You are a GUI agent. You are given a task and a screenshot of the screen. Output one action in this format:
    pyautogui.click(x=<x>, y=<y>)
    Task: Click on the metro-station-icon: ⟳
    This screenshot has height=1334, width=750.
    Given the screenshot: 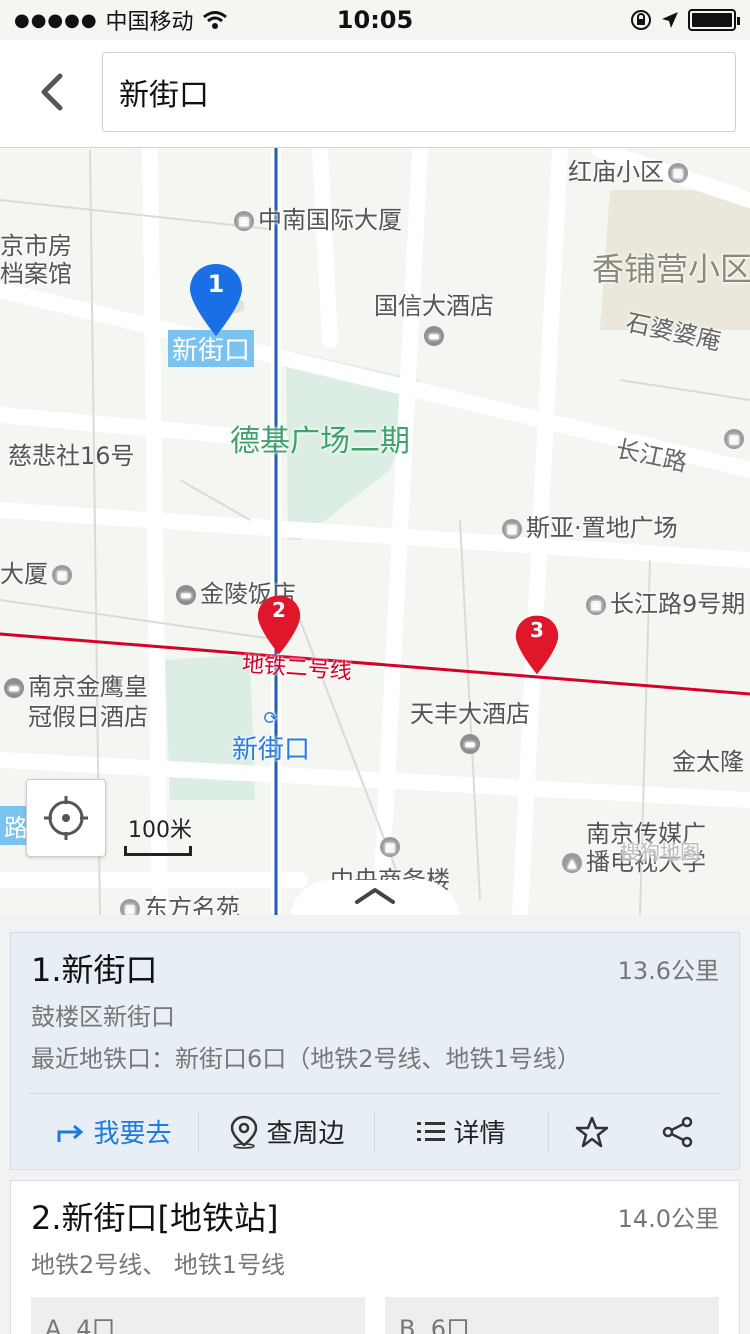 What is the action you would take?
    pyautogui.click(x=271, y=718)
    